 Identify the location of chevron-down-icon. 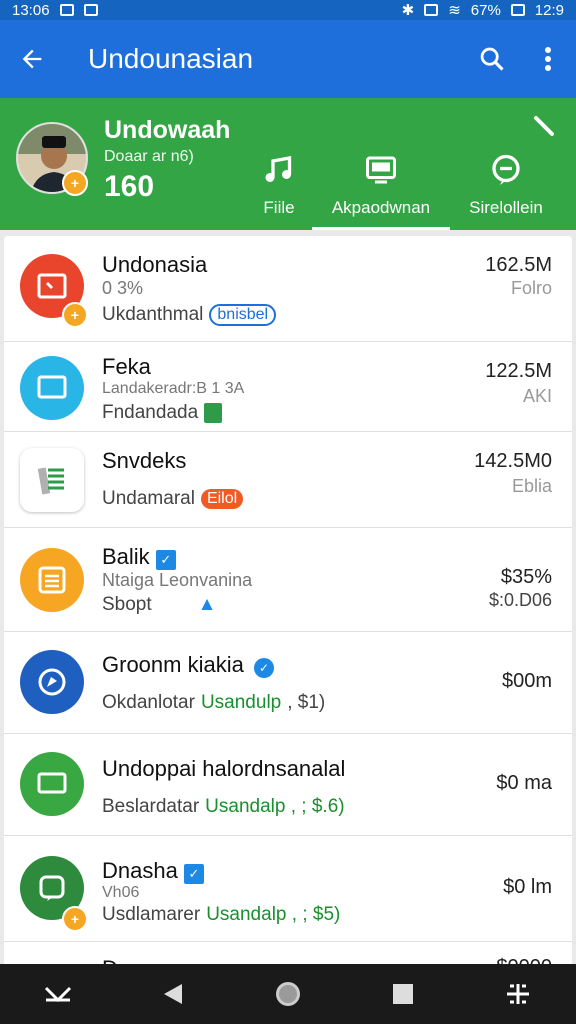
(57, 994).